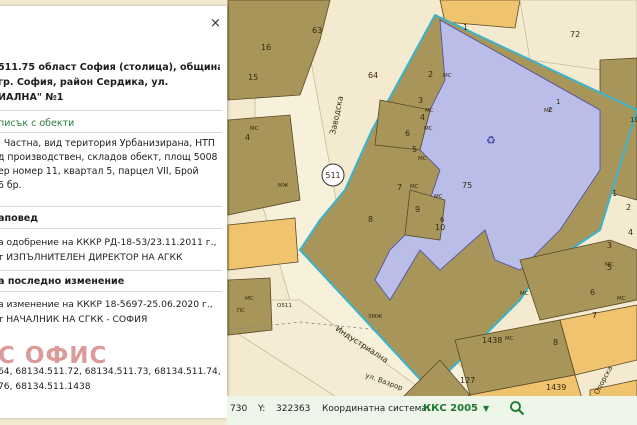 This screenshot has height=425, width=637. I want to click on object-list-link: писък с обекти, so click(37, 123).